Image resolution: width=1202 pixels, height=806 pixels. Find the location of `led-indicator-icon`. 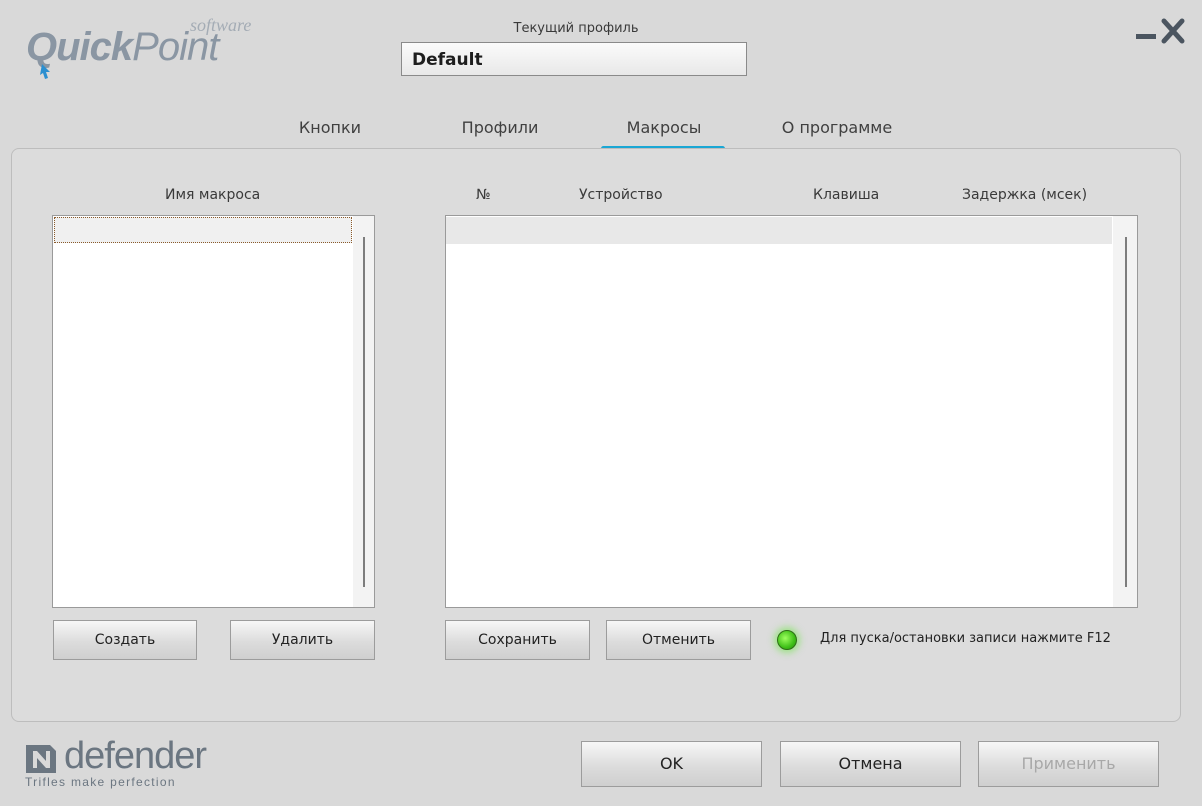

led-indicator-icon is located at coordinates (787, 640).